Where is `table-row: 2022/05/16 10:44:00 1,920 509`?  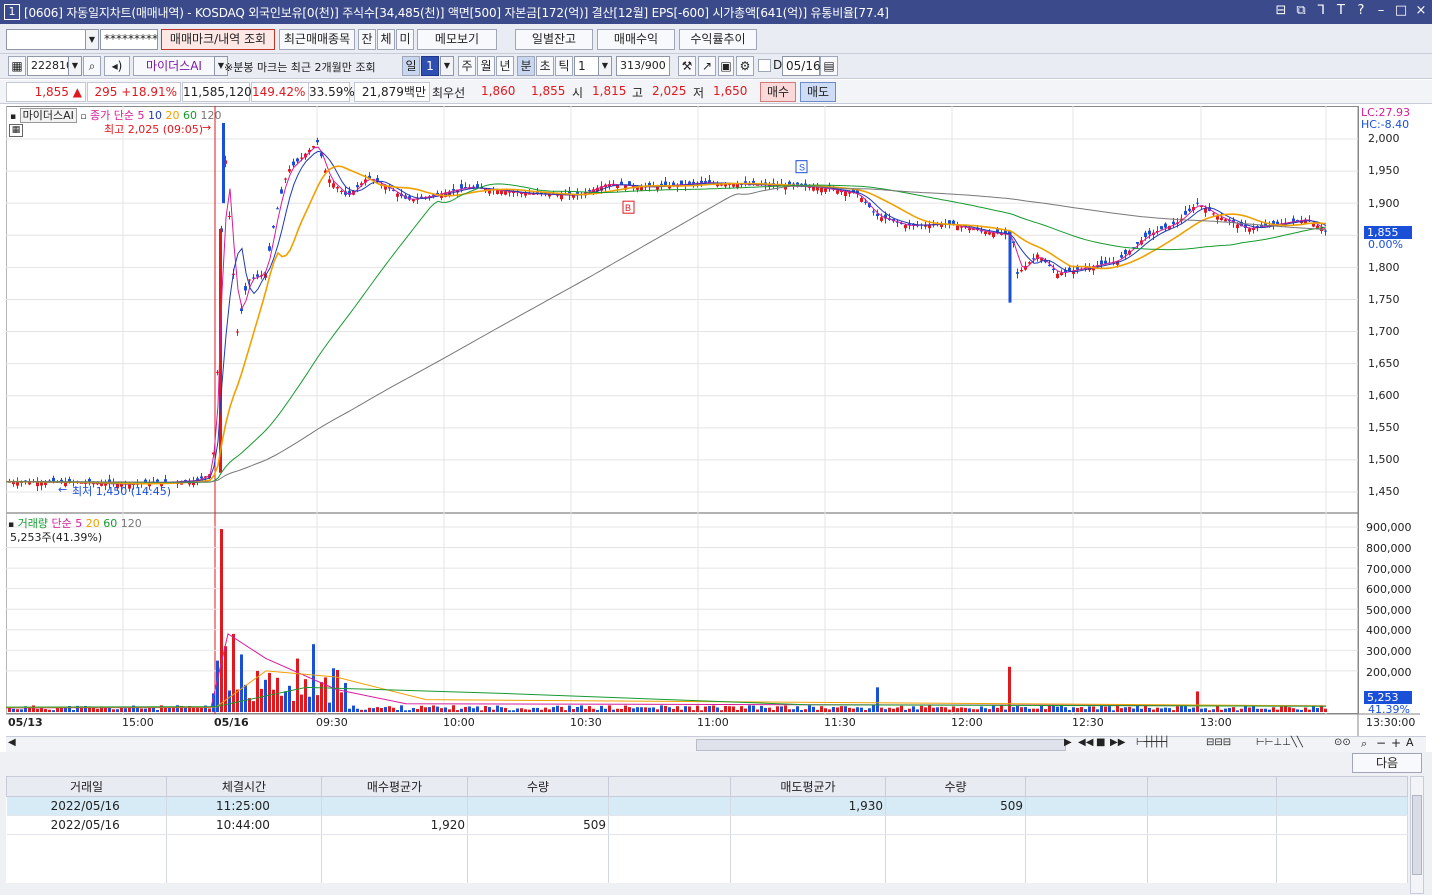
table-row: 2022/05/16 10:44:00 1,920 509 is located at coordinates (707, 825).